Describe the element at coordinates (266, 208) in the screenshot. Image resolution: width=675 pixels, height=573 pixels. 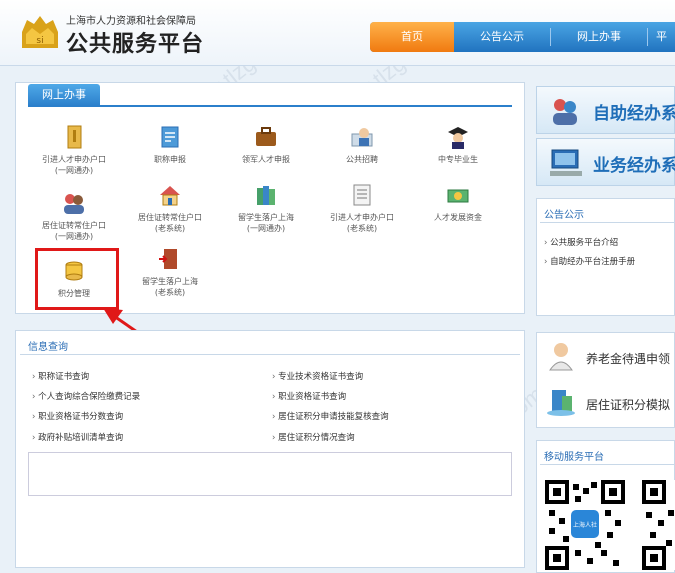
I see `service-overseas-student: 留学生落户上海 (一网通办)` at that location.